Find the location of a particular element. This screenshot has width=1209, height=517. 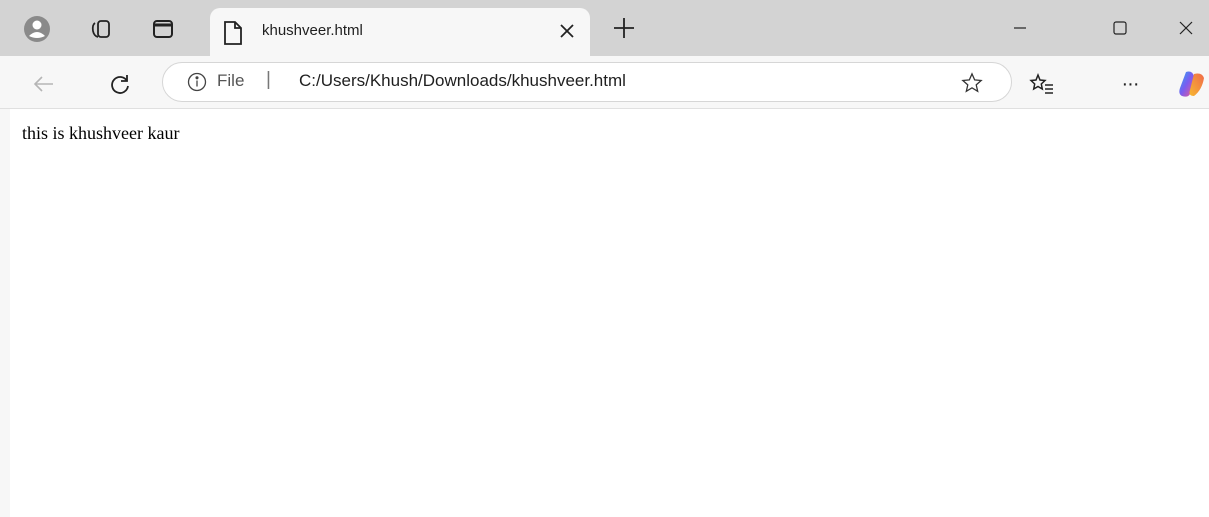

vertical-tabs-icon is located at coordinates (163, 29).